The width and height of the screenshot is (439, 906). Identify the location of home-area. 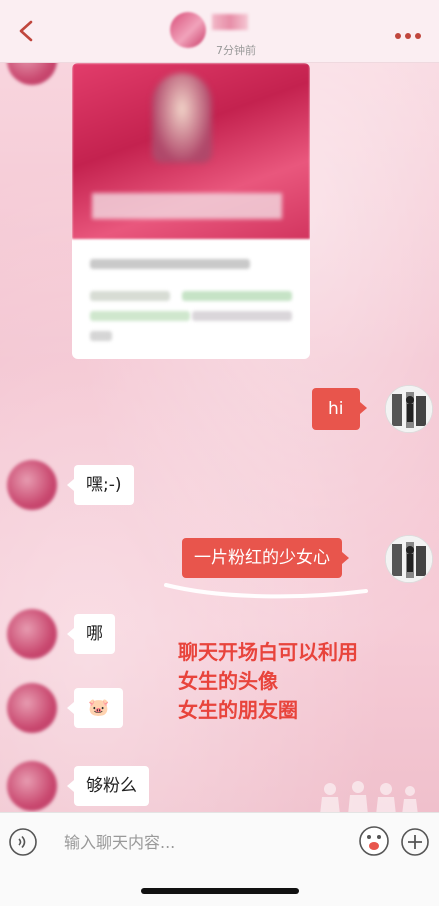
(219, 888).